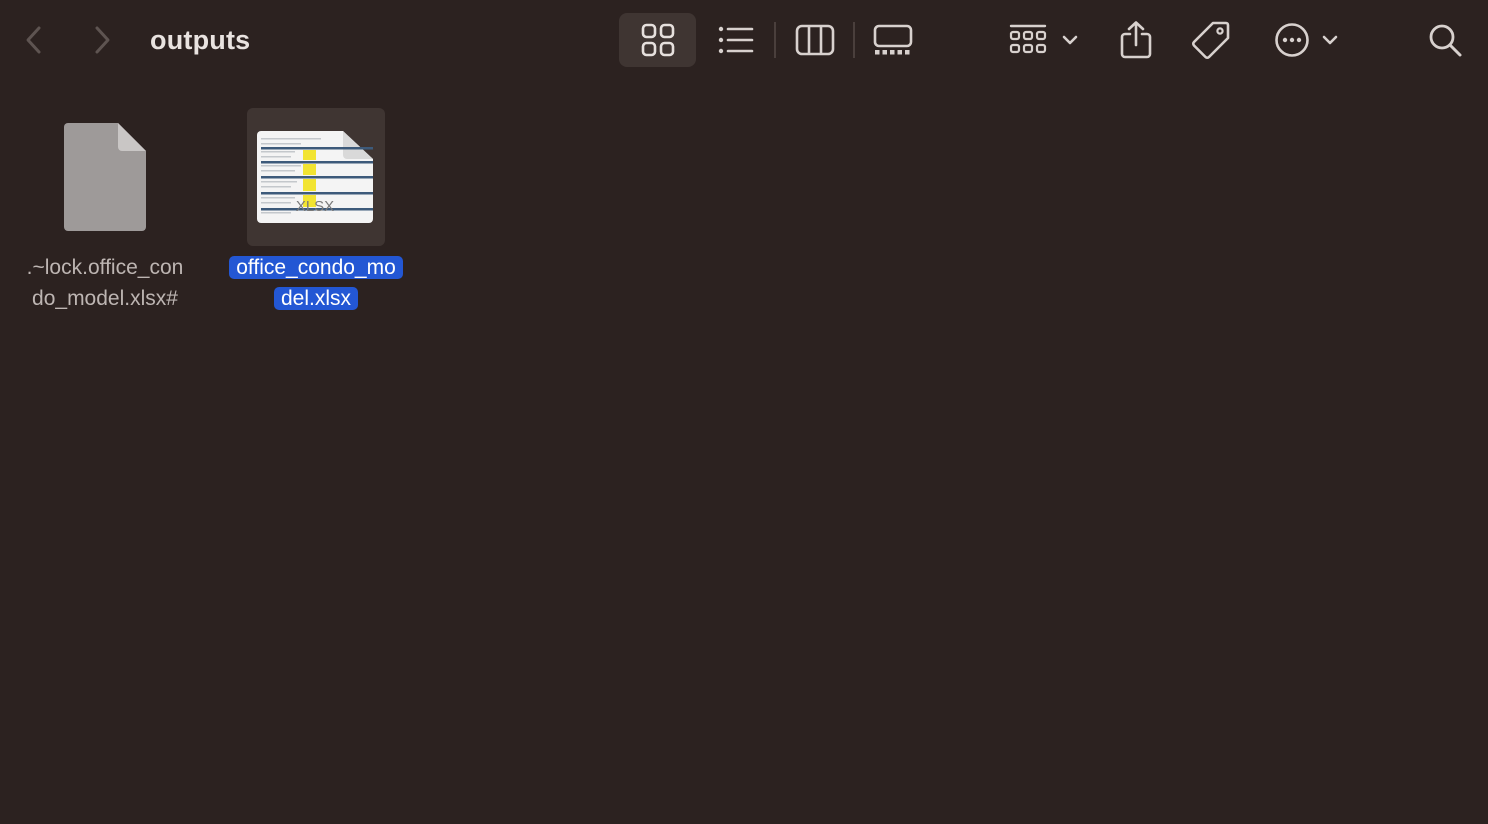 The image size is (1488, 824). I want to click on view-as-list-button, so click(736, 40).